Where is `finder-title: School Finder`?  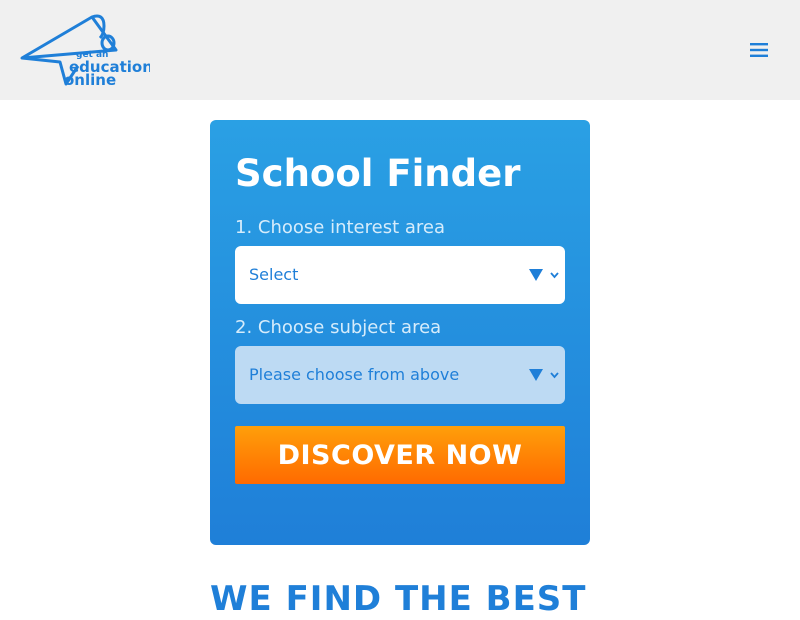 finder-title: School Finder is located at coordinates (378, 173).